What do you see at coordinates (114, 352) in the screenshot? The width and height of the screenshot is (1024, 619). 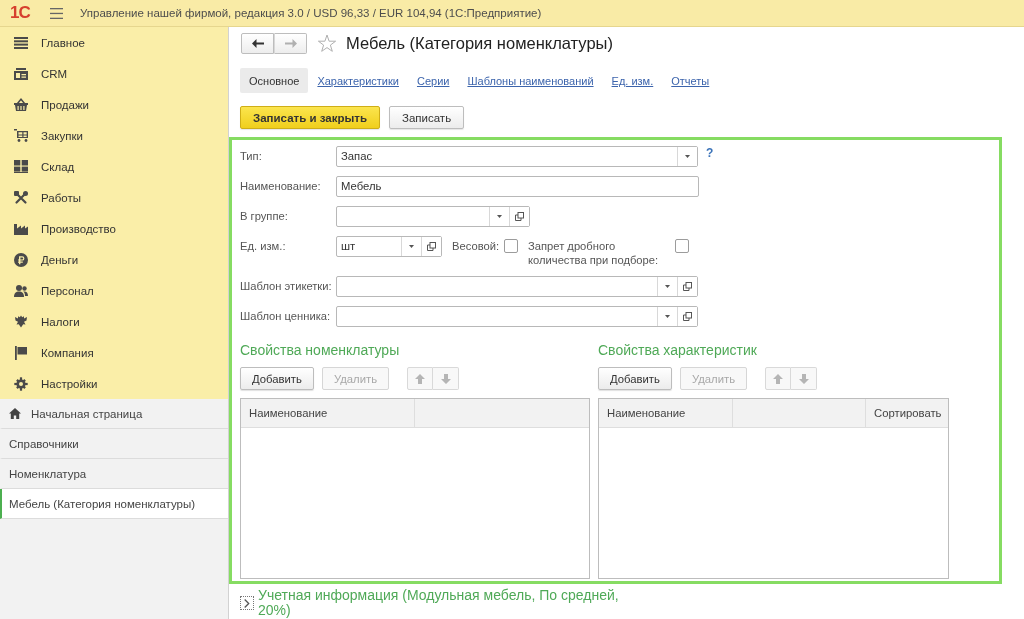 I see `sidebar-item: Компания` at bounding box center [114, 352].